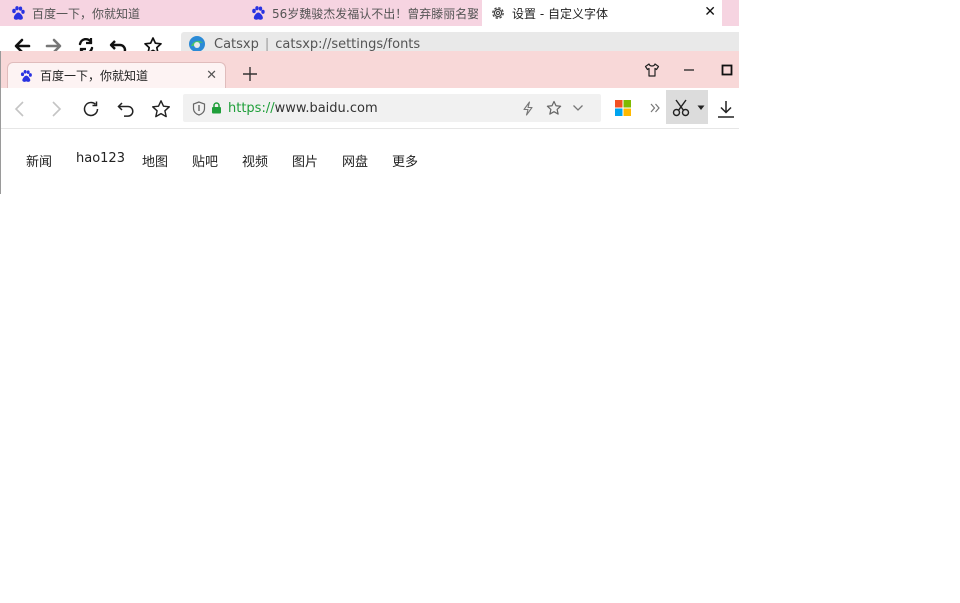  Describe the element at coordinates (305, 160) in the screenshot. I see `nav-link-images: 图片` at that location.